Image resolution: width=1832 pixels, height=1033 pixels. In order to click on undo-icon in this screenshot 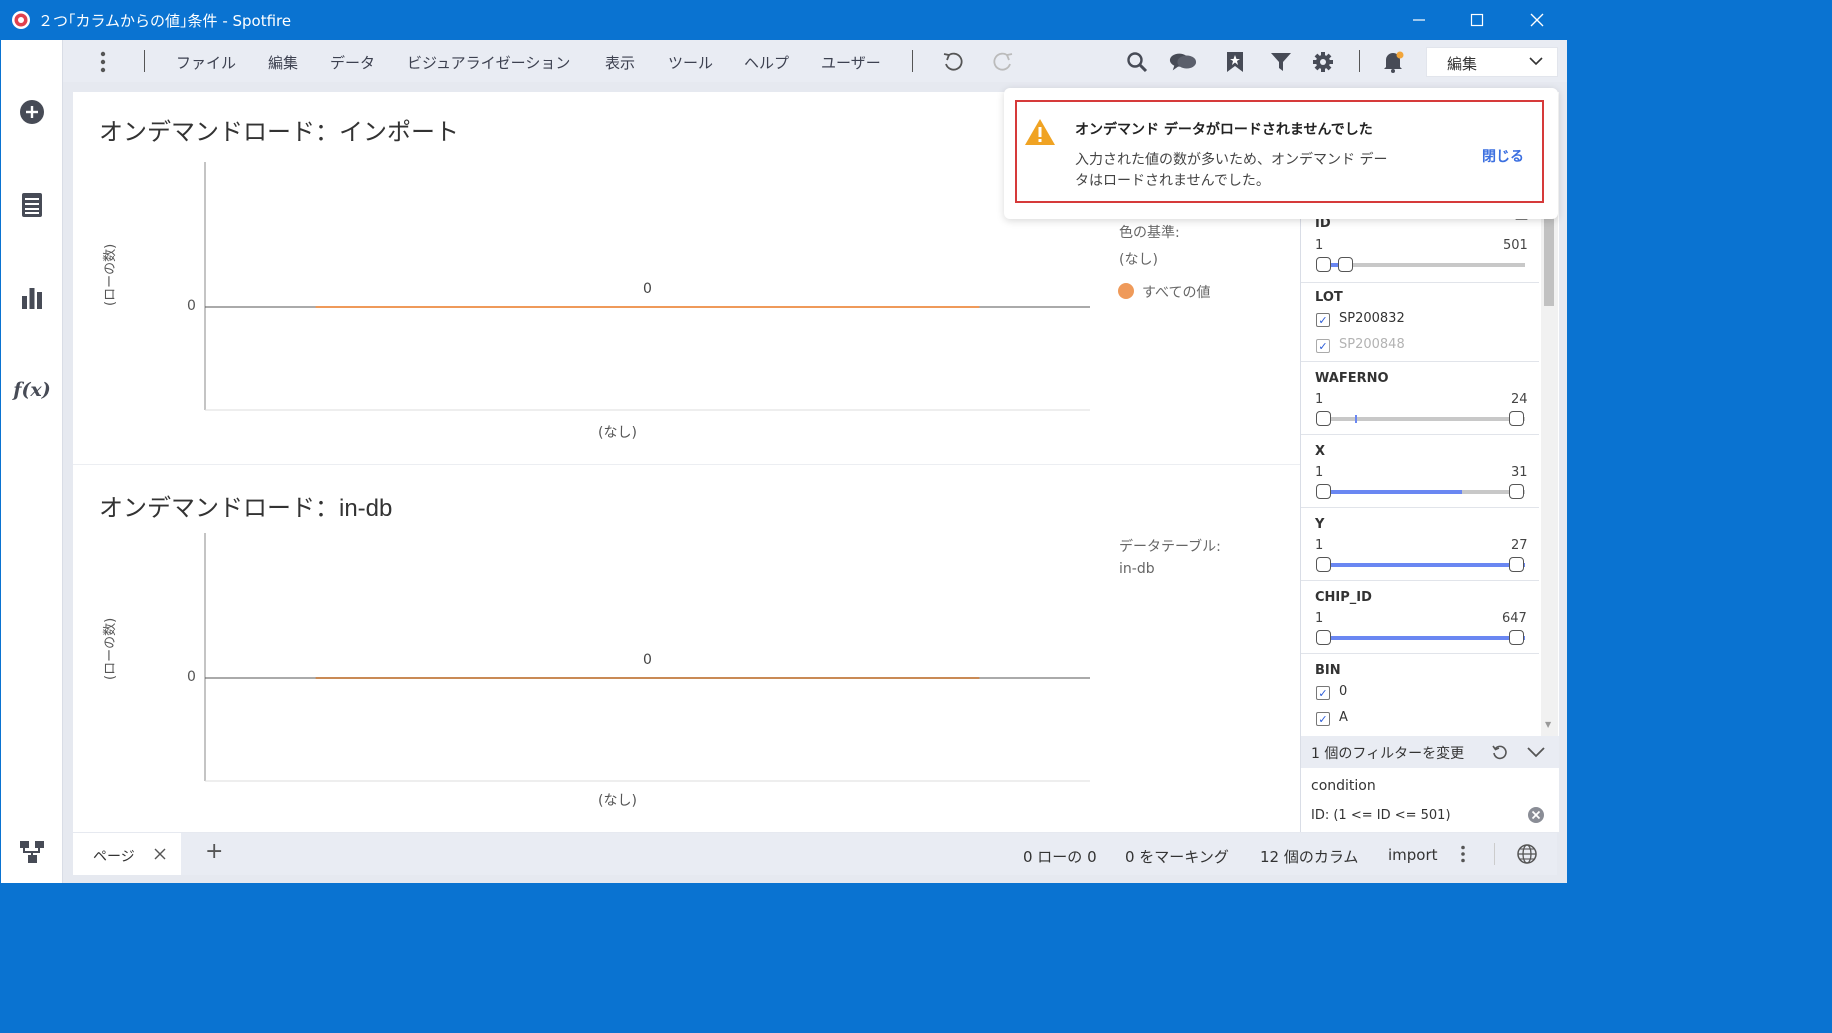, I will do `click(953, 61)`.